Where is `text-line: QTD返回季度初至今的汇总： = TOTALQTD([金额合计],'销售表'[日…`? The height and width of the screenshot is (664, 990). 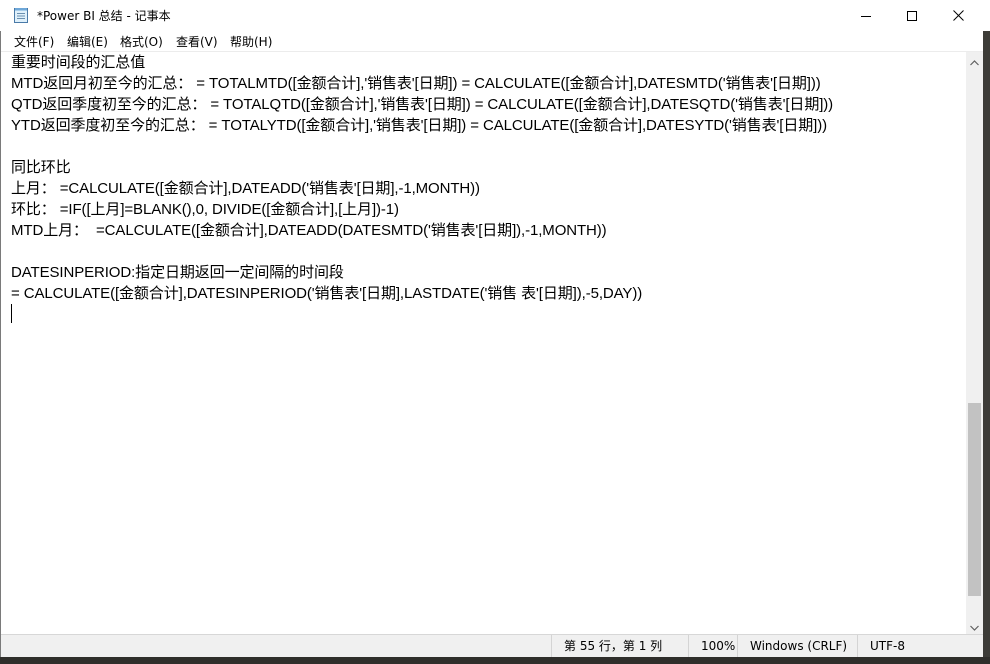 text-line: QTD返回季度初至今的汇总： = TOTALQTD([金额合计],'销售表'[日… is located at coordinates (422, 104).